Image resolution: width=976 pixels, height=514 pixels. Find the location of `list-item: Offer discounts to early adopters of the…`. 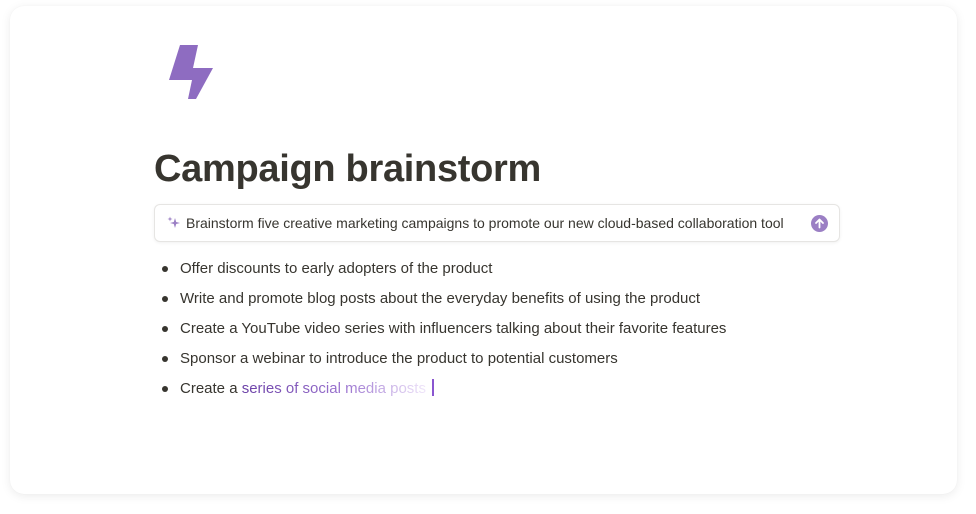

list-item: Offer discounts to early adopters of the… is located at coordinates (442, 273).